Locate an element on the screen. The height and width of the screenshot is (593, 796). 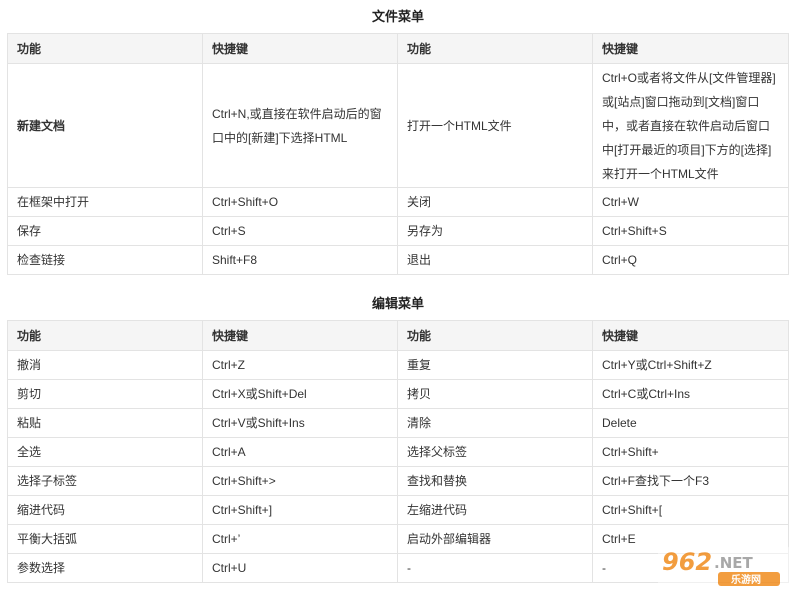
table-row: 全选 Ctrl+A 选择父标签 Ctrl+Shift+ is located at coordinates (398, 452).